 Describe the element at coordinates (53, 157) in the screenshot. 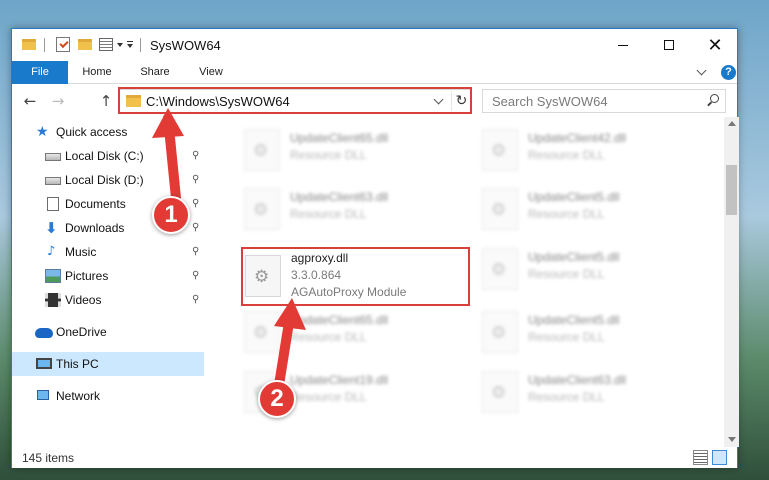

I see `drive-icon` at that location.